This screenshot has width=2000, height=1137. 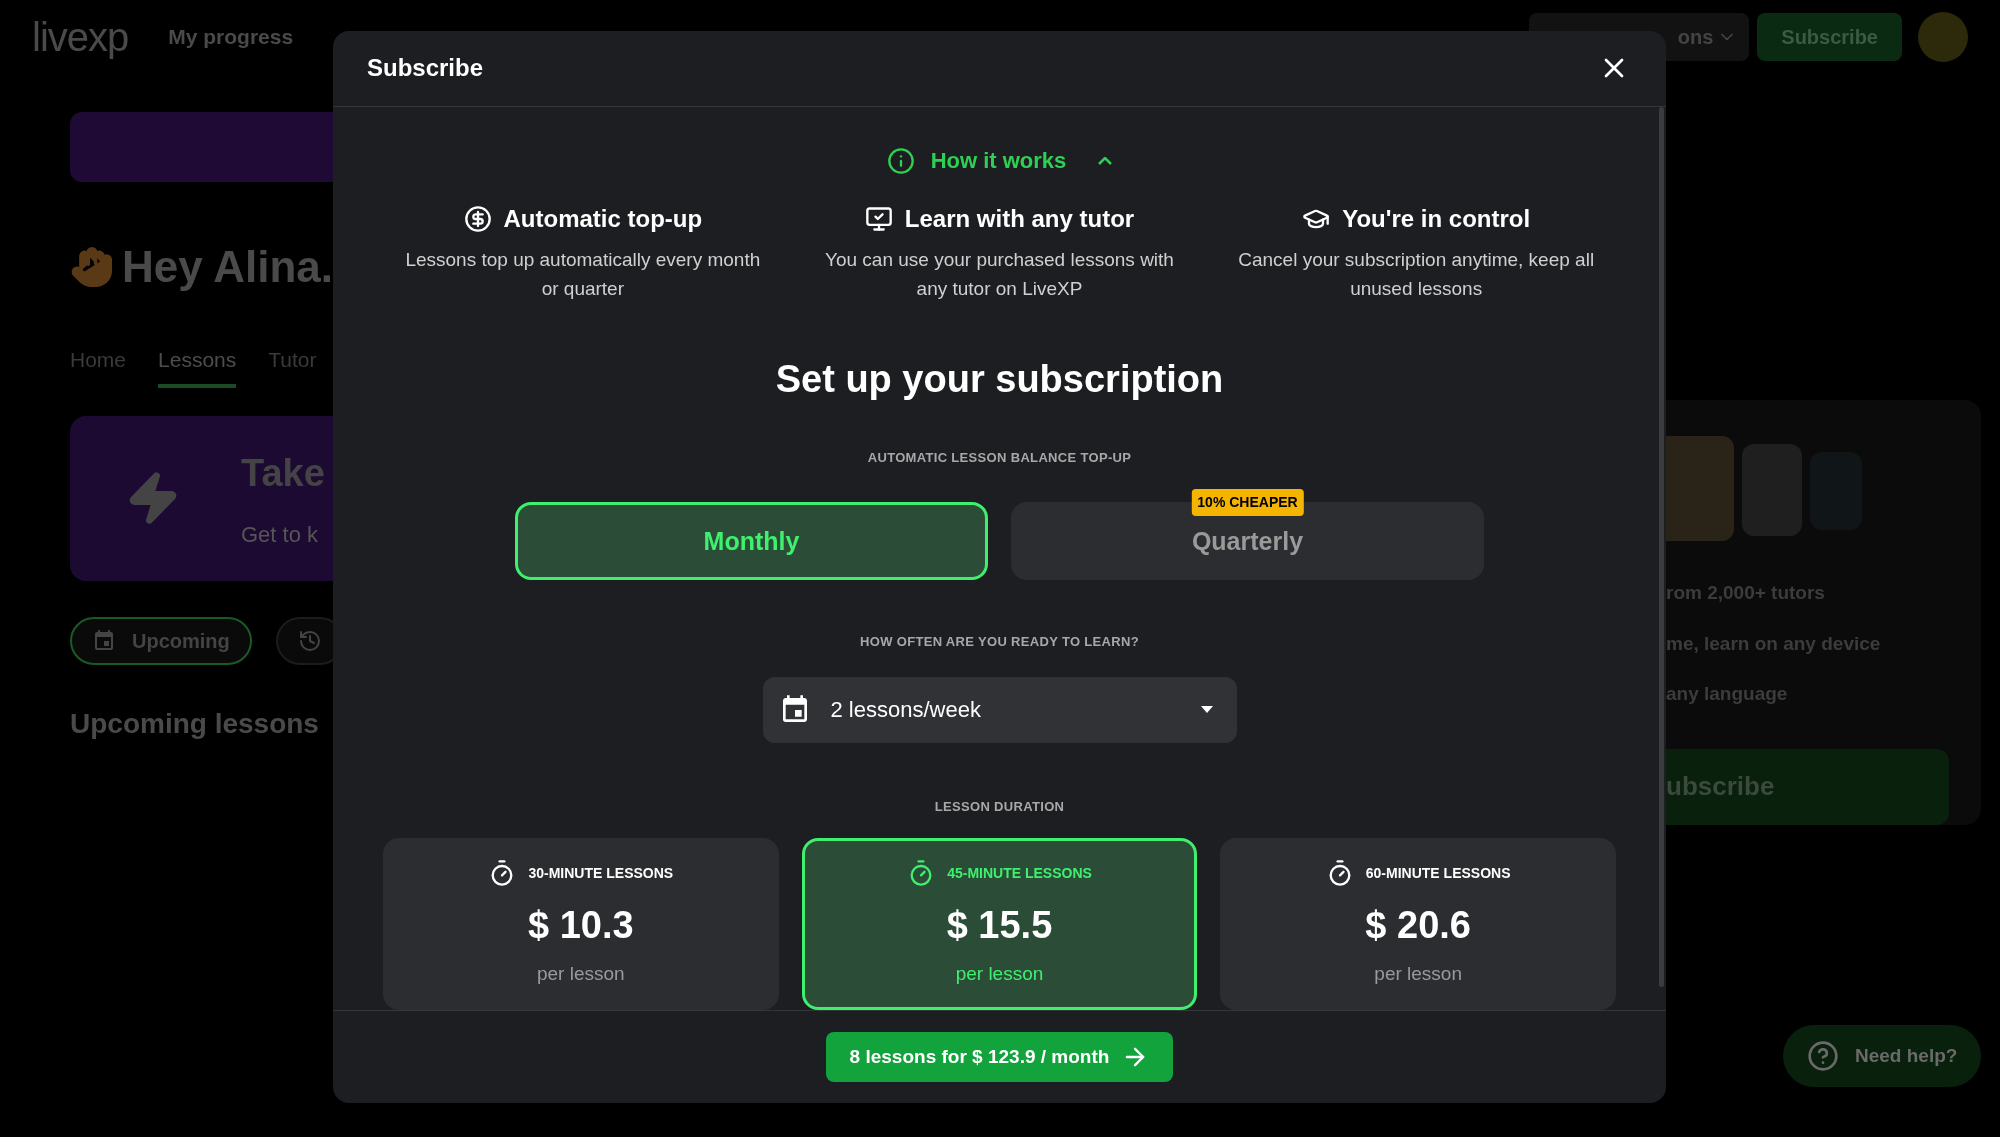 What do you see at coordinates (1206, 710) in the screenshot?
I see `caret-icon` at bounding box center [1206, 710].